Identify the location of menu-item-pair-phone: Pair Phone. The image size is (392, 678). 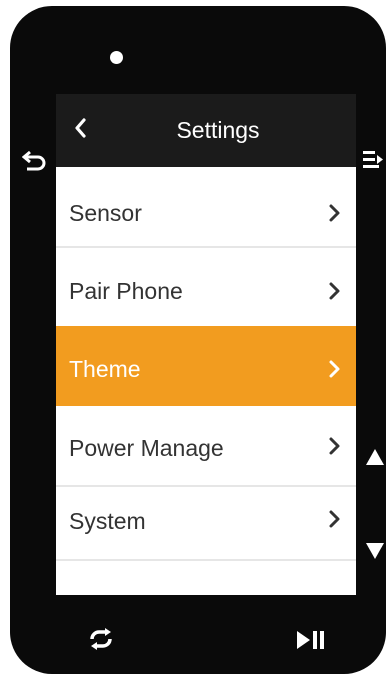
(206, 287).